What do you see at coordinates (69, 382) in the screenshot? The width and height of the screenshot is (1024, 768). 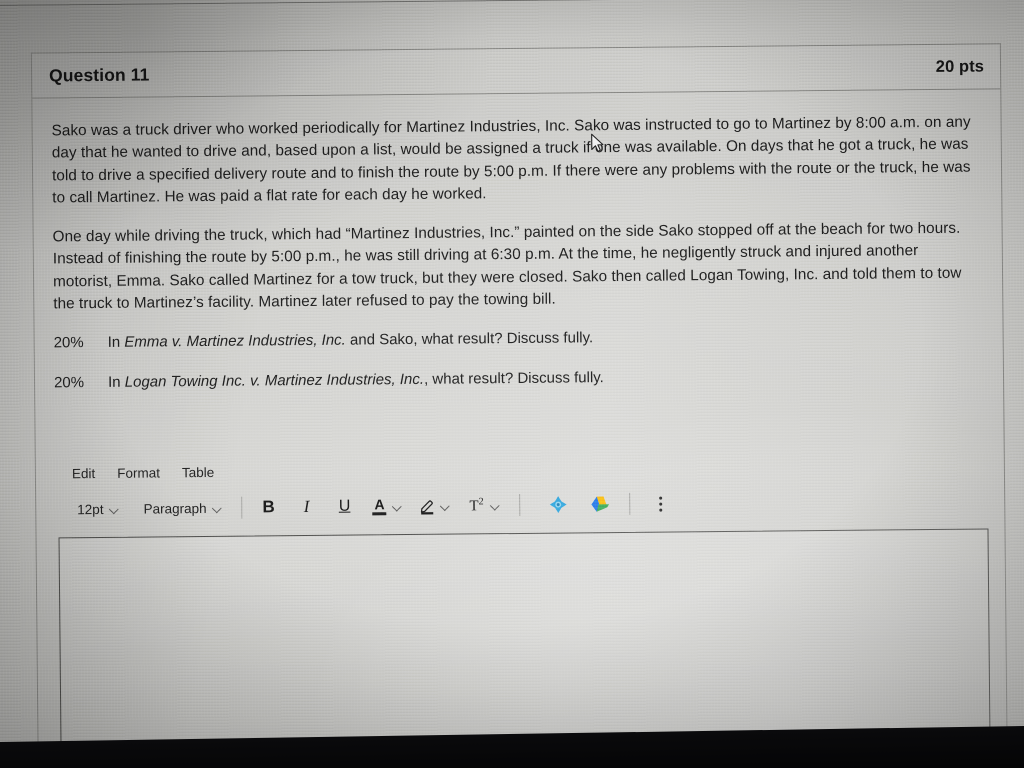 I see `sub-question-2-percent: 20%` at bounding box center [69, 382].